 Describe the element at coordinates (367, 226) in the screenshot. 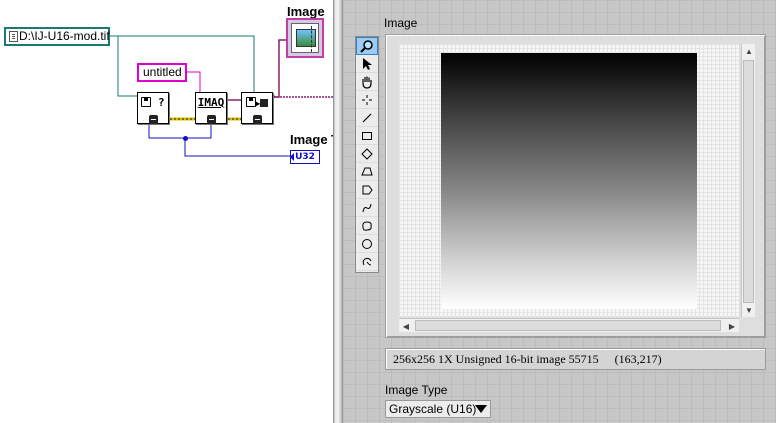

I see `freehand-region-icon` at that location.